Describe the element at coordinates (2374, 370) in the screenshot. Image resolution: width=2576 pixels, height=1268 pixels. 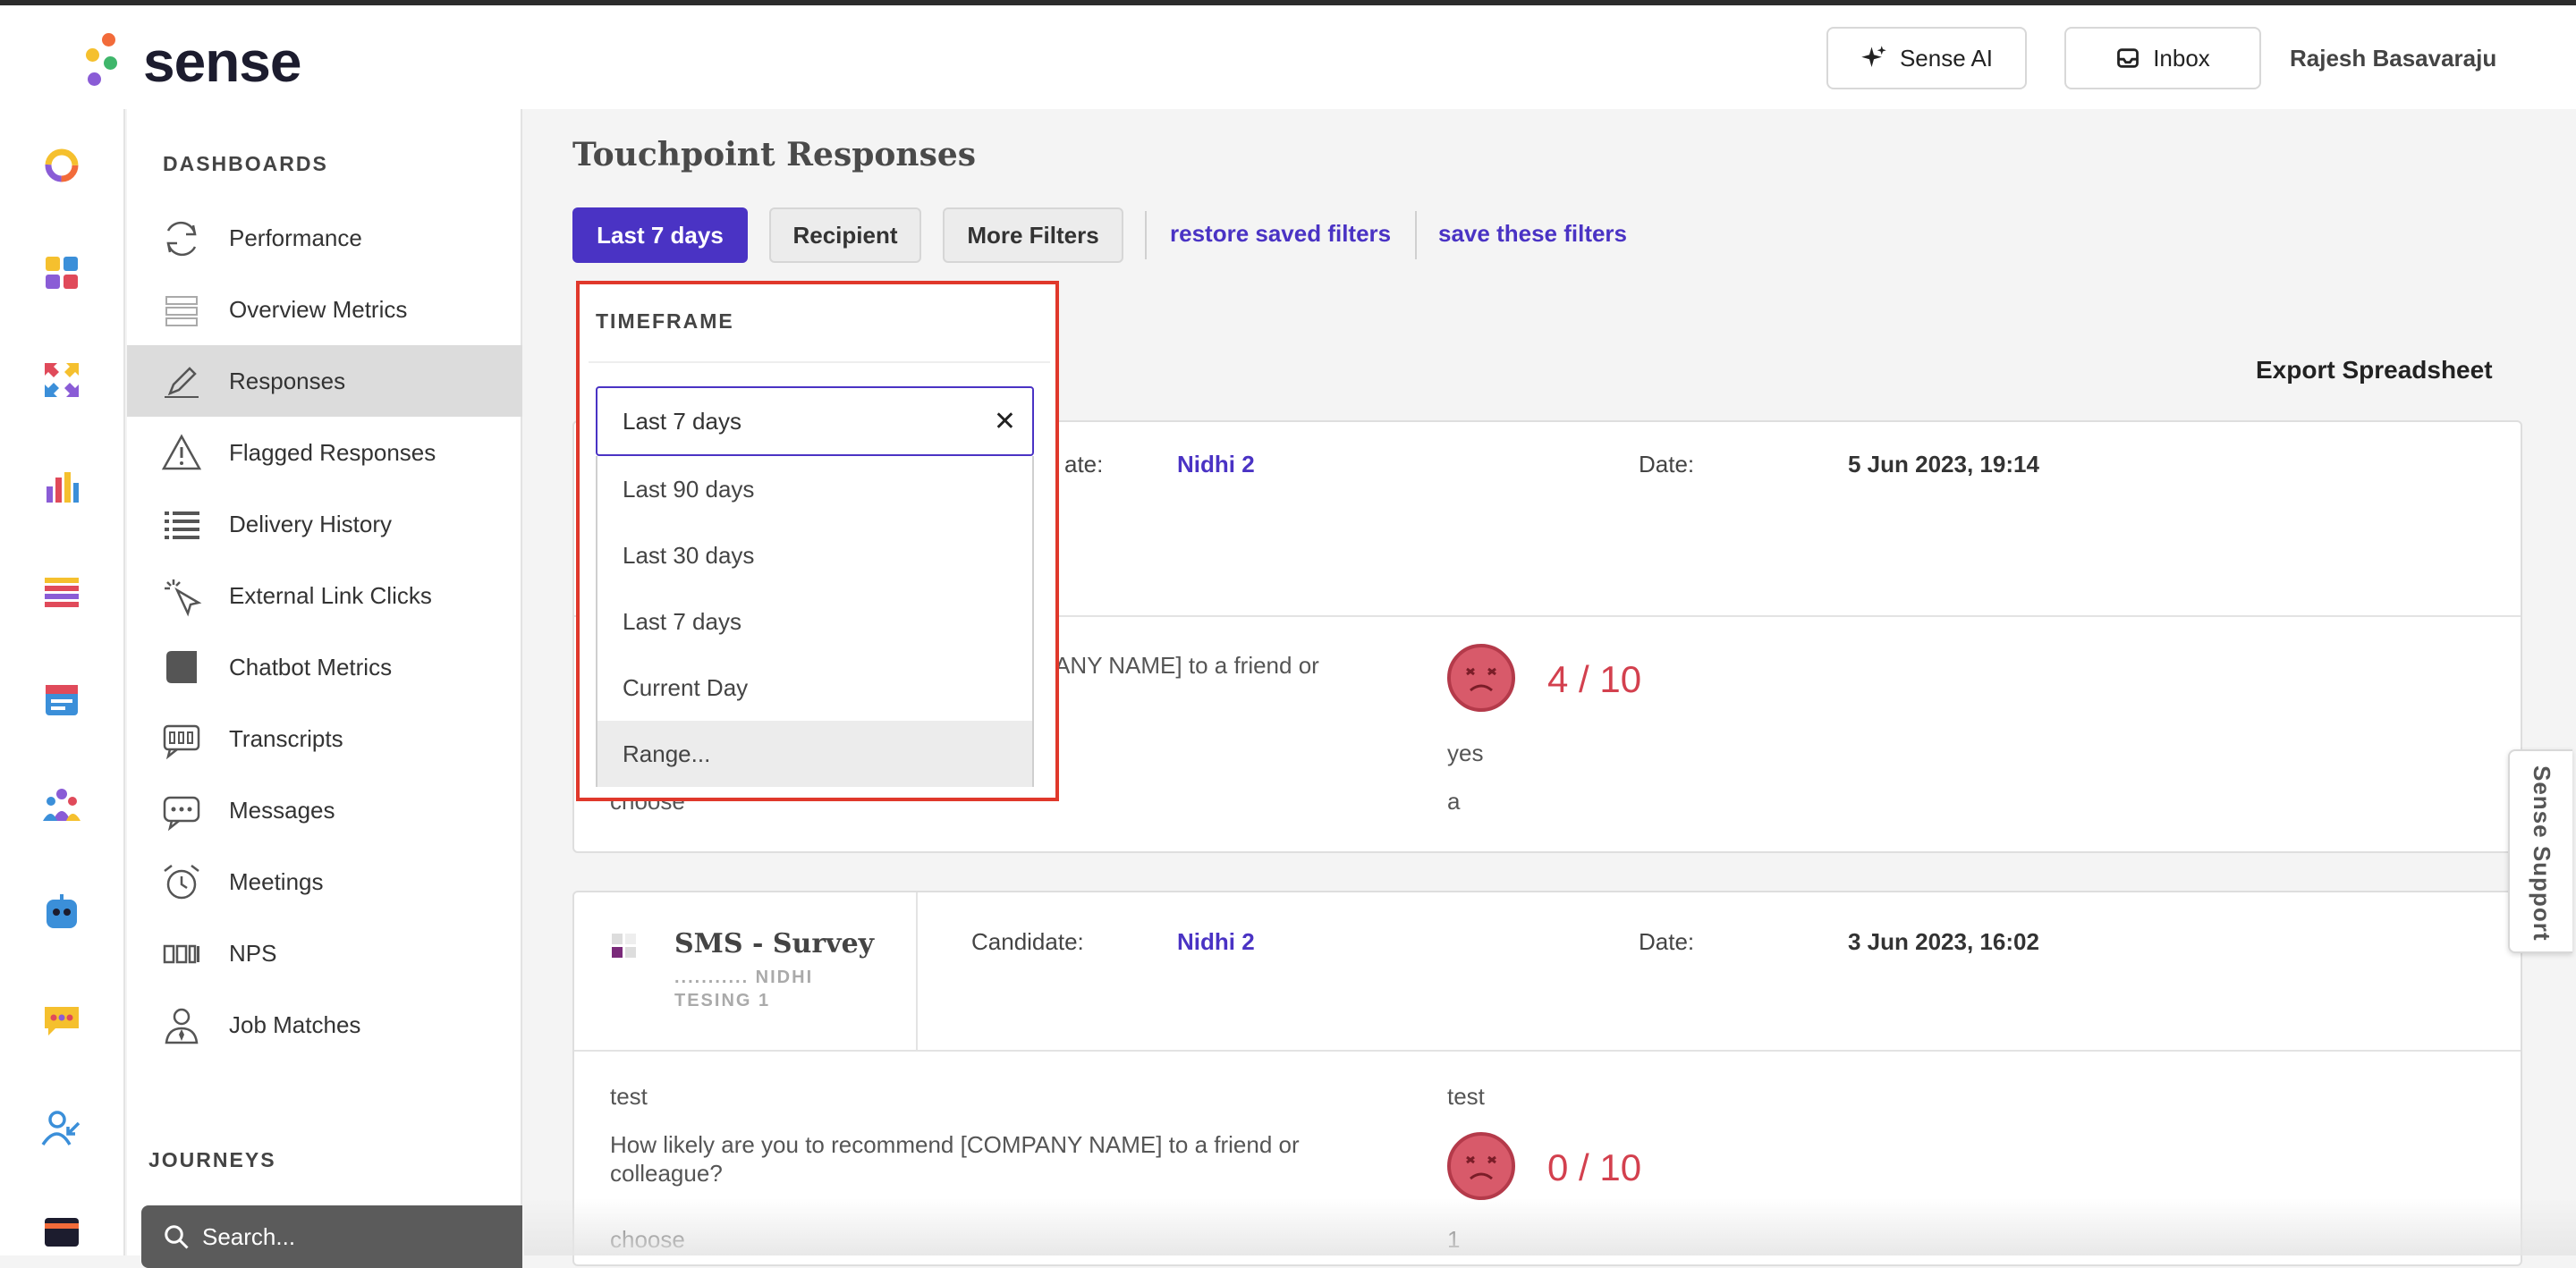
I see `export-spreadsheet-link: Export Spreadsheet` at that location.